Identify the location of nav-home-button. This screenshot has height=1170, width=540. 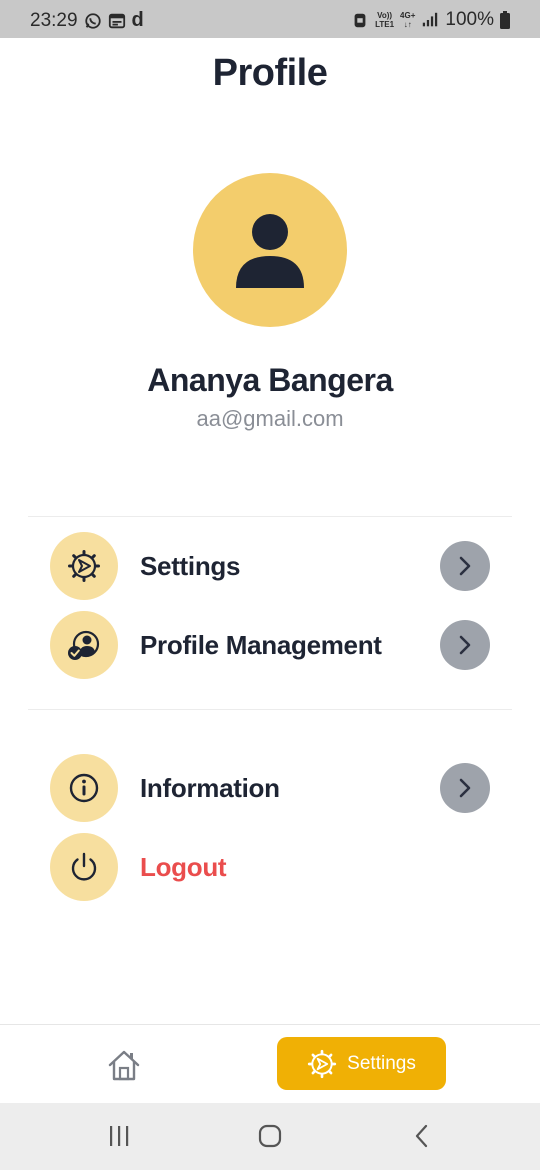
(124, 1065).